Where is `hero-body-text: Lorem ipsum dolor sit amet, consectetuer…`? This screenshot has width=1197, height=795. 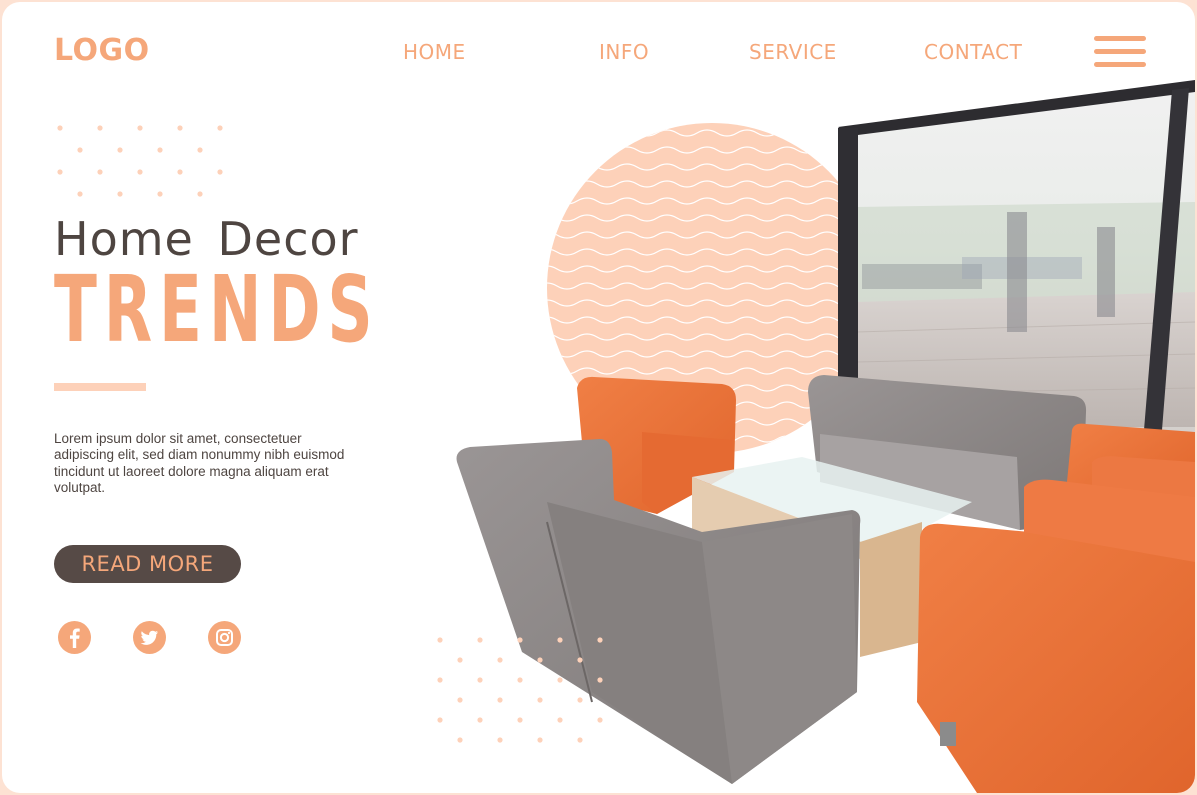
hero-body-text: Lorem ipsum dolor sit amet, consectetuer… is located at coordinates (199, 463).